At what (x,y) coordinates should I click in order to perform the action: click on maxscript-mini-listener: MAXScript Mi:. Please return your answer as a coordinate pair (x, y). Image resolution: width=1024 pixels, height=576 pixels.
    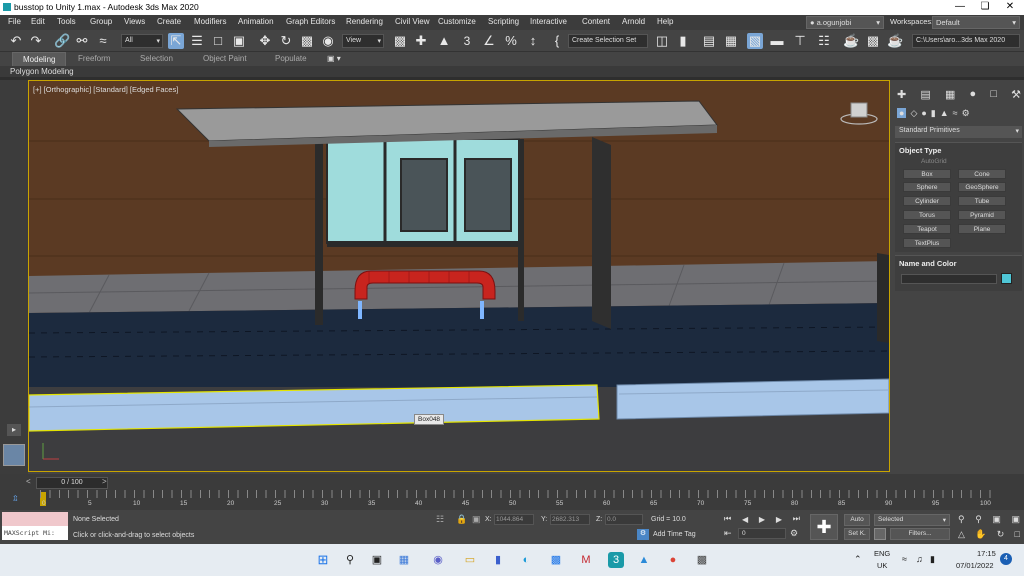
    Looking at the image, I should click on (35, 533).